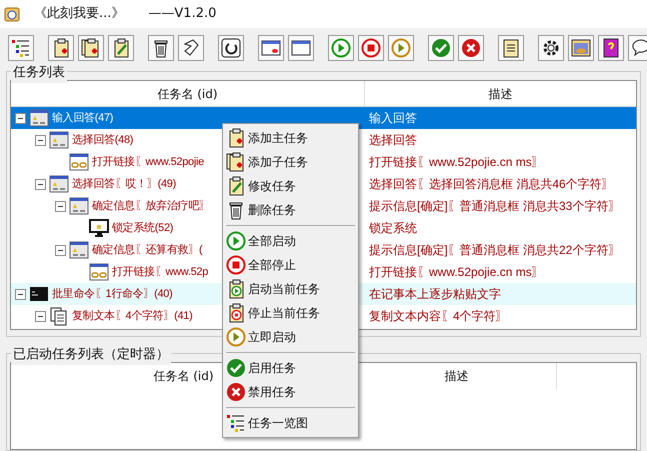  Describe the element at coordinates (494, 206) in the screenshot. I see `task-description: 提示信息[确定]〖普通消息框 消息共33个字符〗` at that location.